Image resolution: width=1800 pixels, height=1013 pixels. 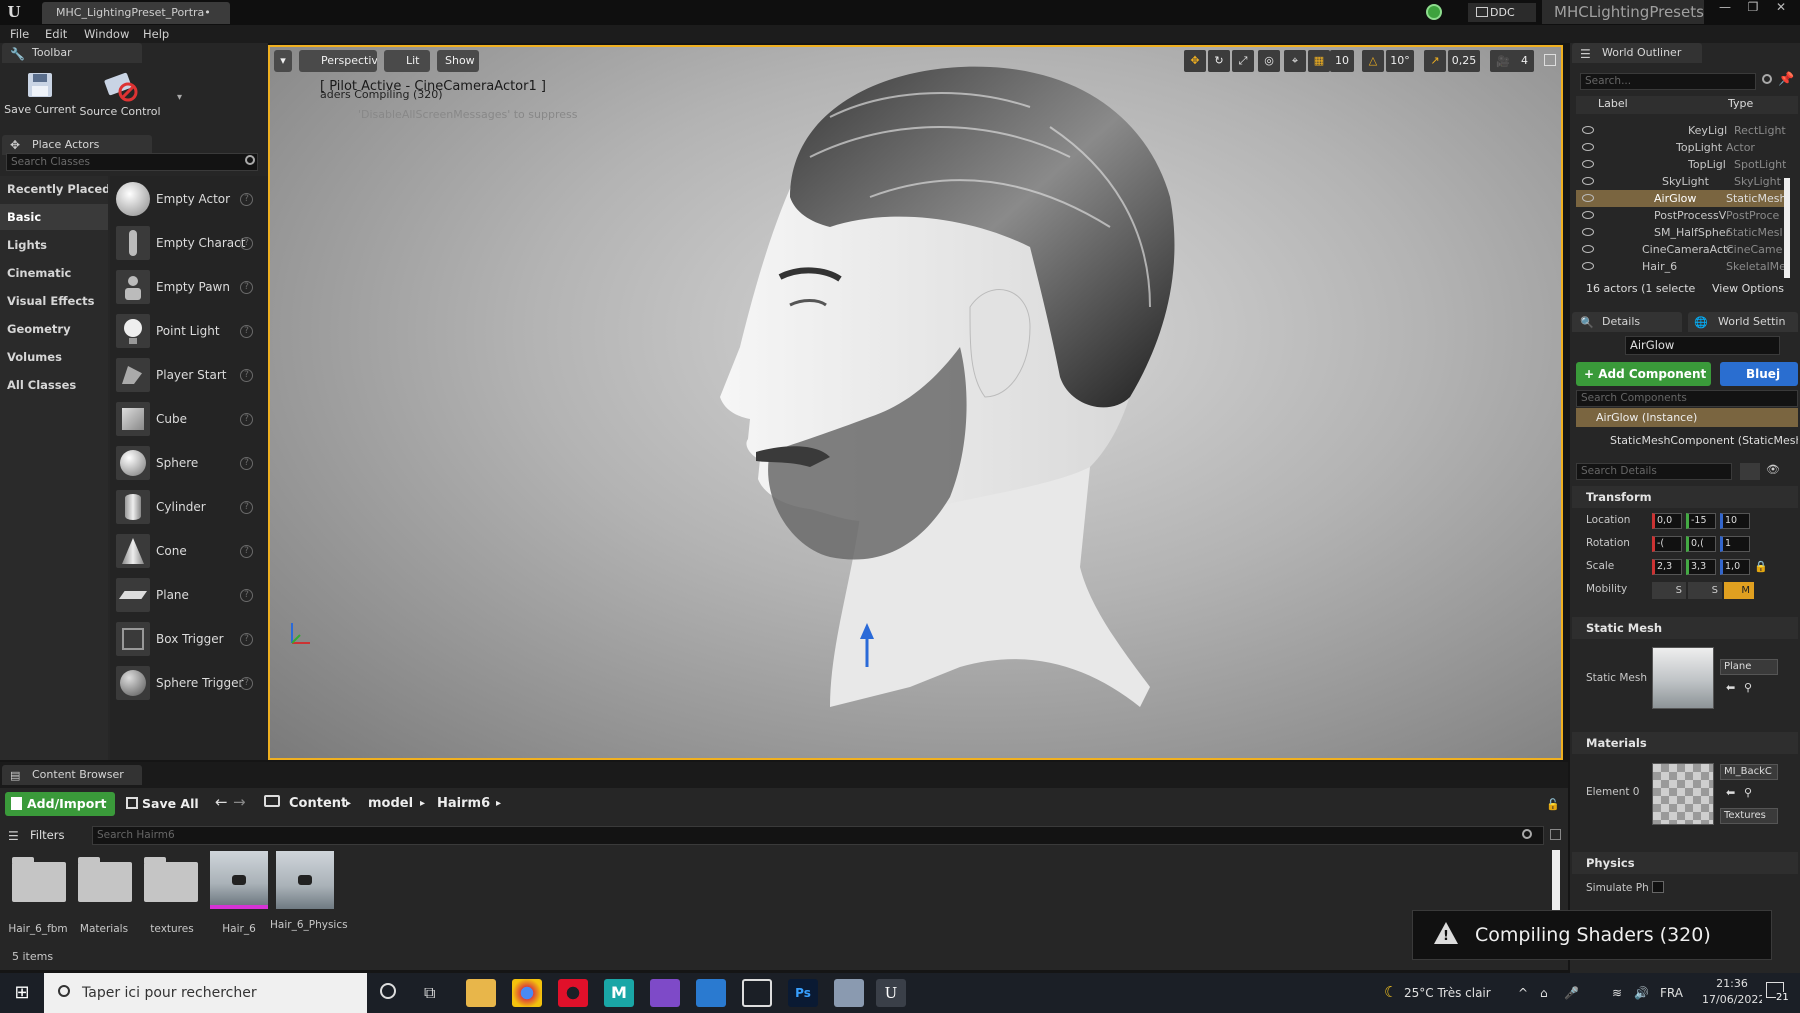 What do you see at coordinates (1683, 164) in the screenshot?
I see `outliner-row: TopLigl SpotLight` at bounding box center [1683, 164].